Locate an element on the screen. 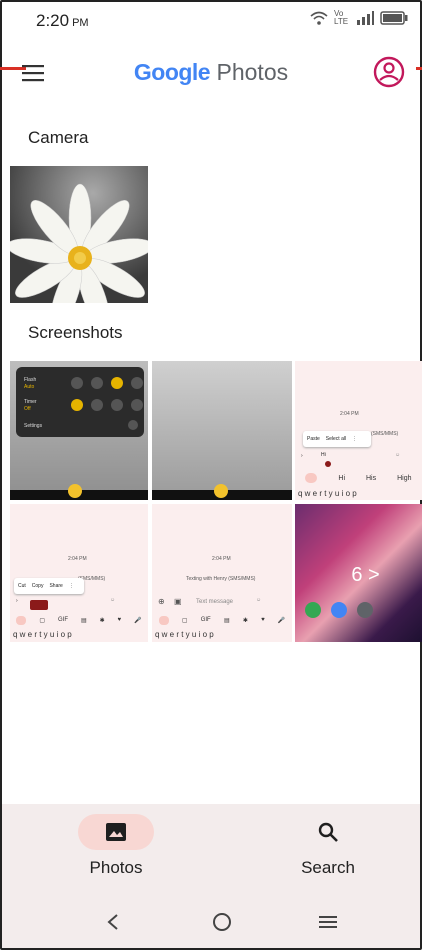  app-bar: Google Photos is located at coordinates (211, 71).